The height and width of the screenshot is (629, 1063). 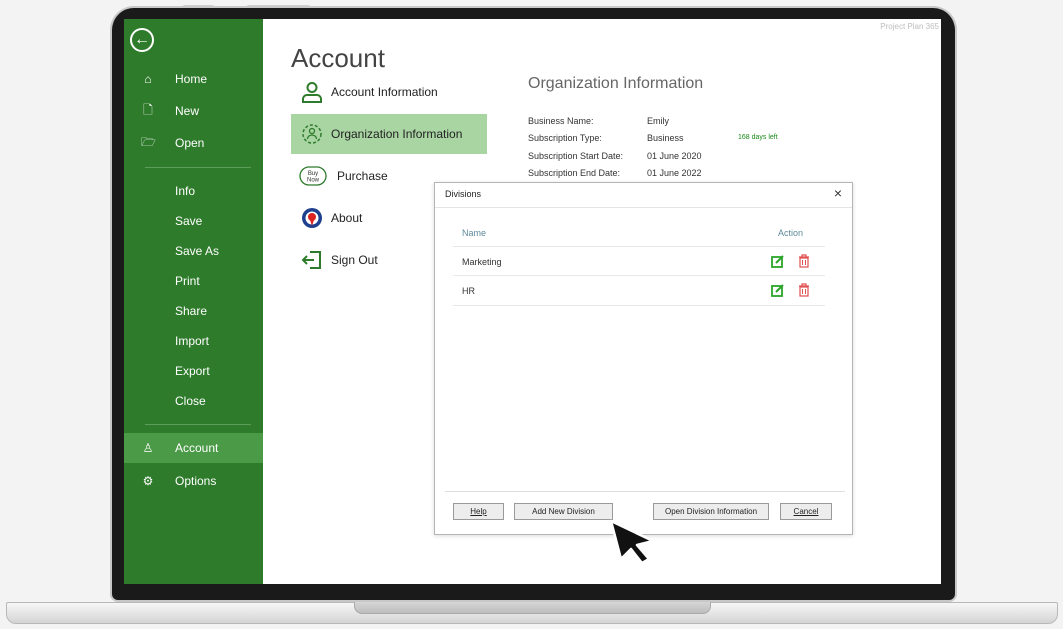 I want to click on sidebar-item-print: Print, so click(x=193, y=281).